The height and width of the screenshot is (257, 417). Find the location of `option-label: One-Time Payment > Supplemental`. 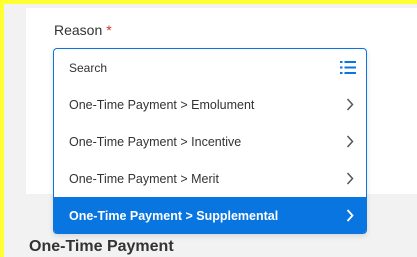

option-label: One-Time Payment > Supplemental is located at coordinates (174, 215).